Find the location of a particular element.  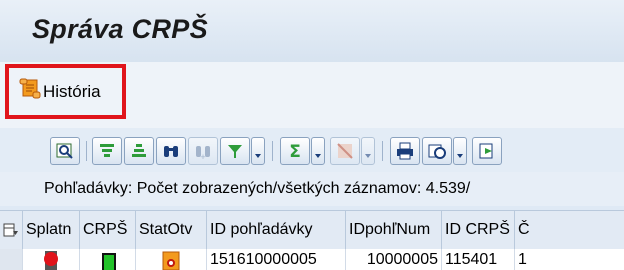

layout-settings-icon is located at coordinates (11, 230).